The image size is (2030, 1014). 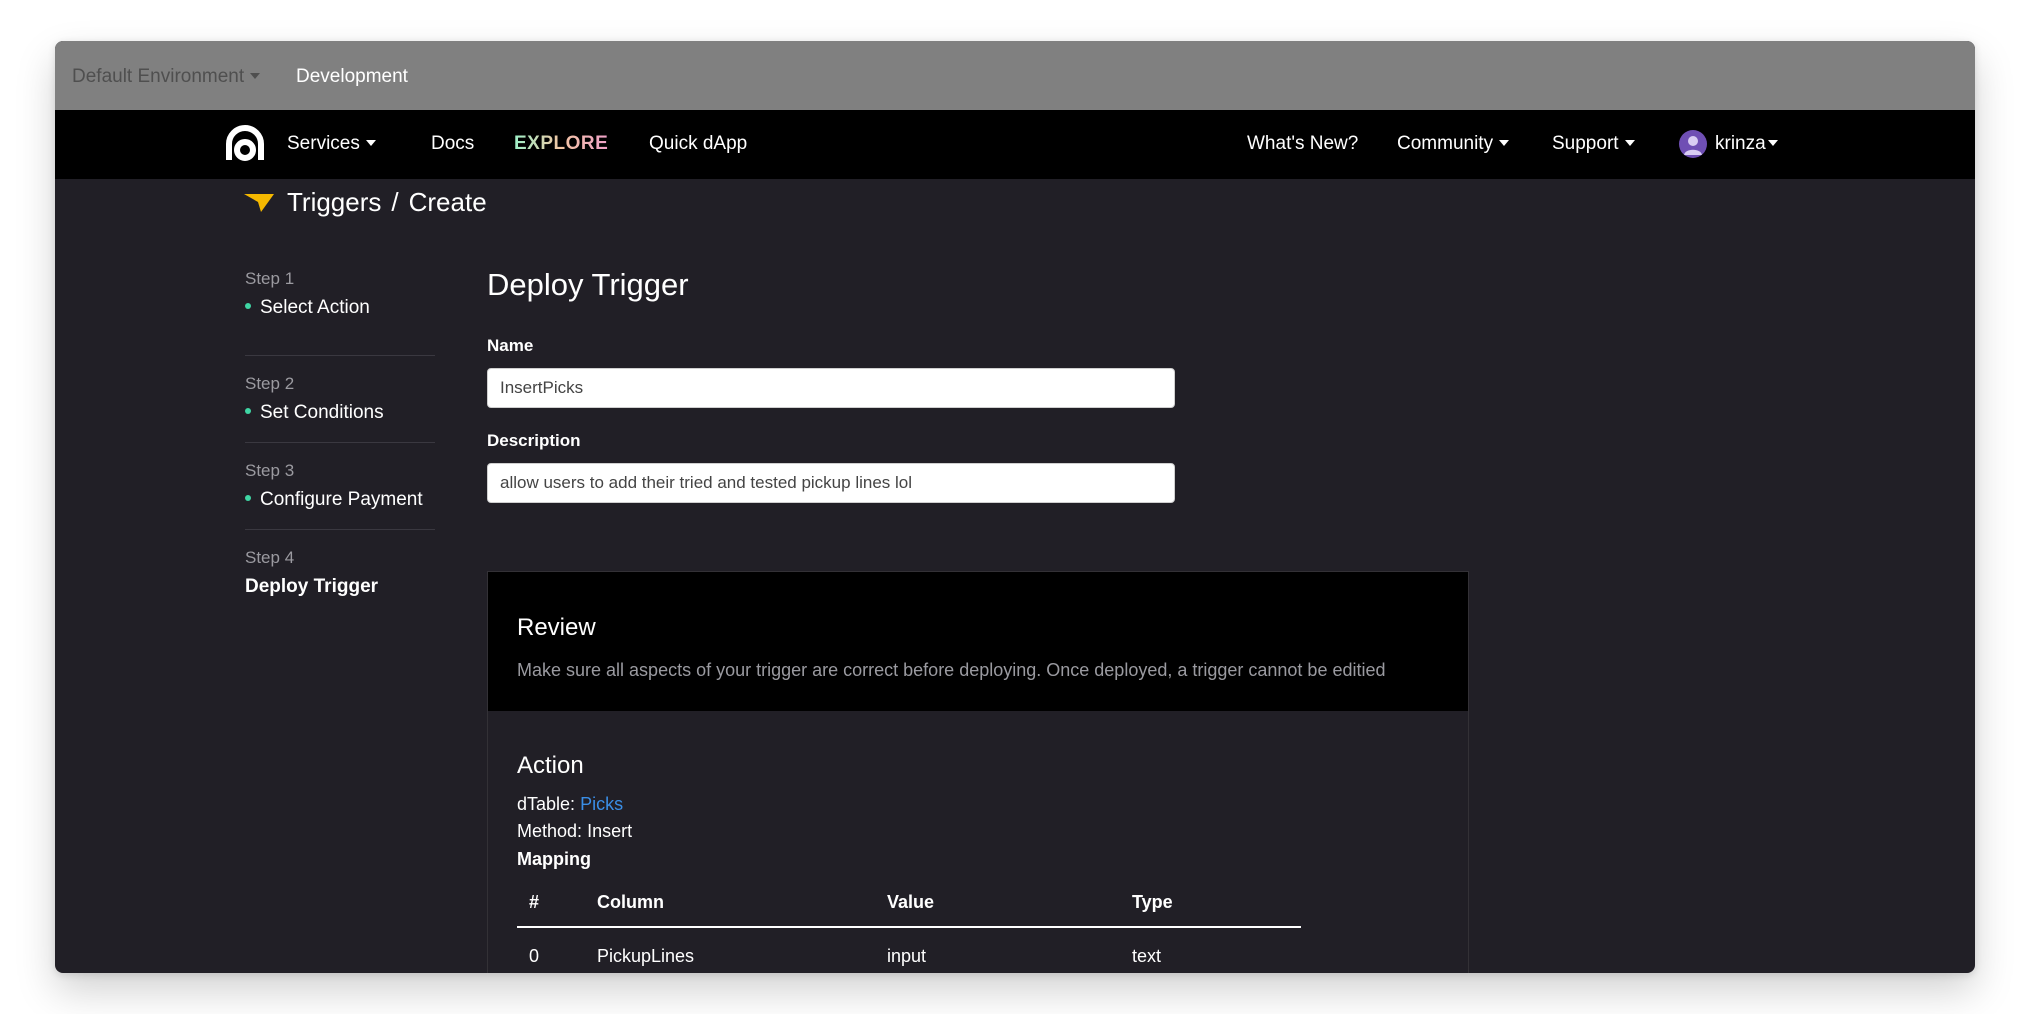 I want to click on name-label: Name, so click(x=510, y=345).